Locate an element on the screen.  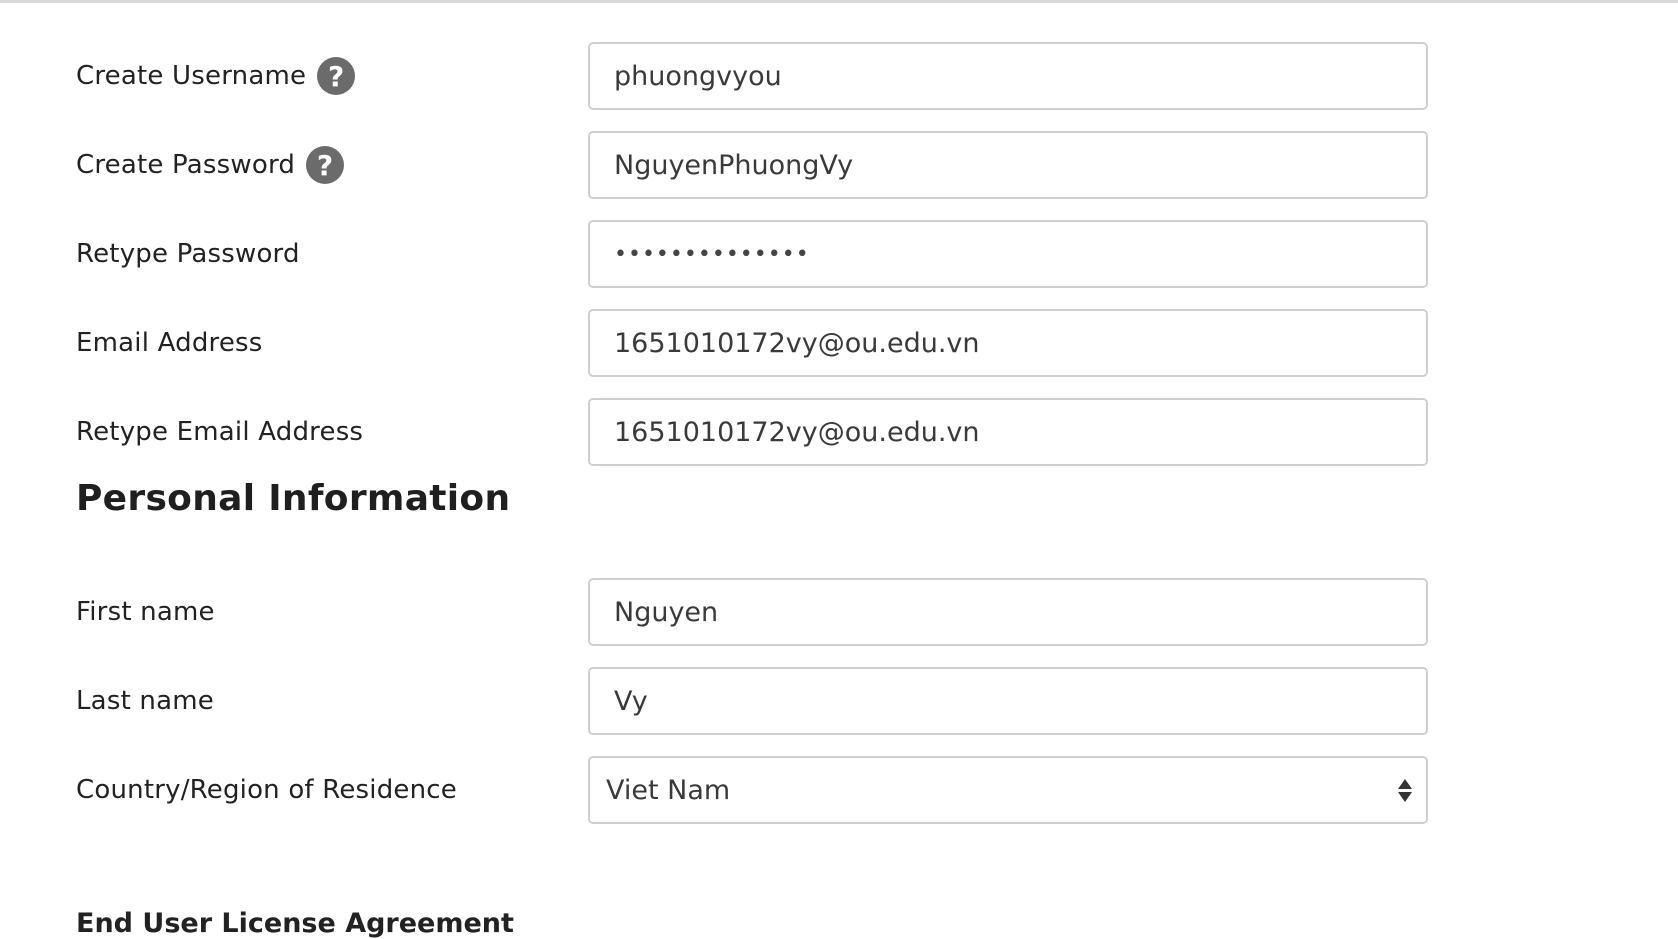
password-label: Create Password ? is located at coordinates (210, 165).